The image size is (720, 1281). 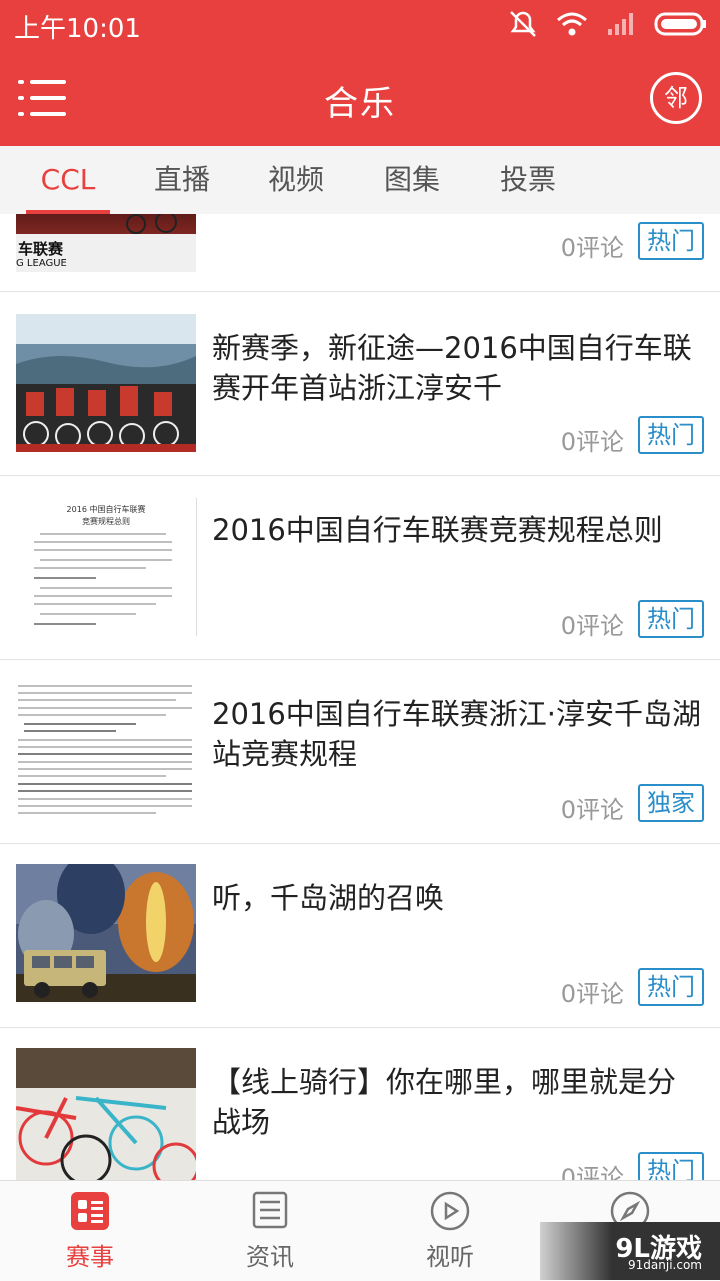 I want to click on thumbnail-caption: 车联赛, so click(x=41, y=249).